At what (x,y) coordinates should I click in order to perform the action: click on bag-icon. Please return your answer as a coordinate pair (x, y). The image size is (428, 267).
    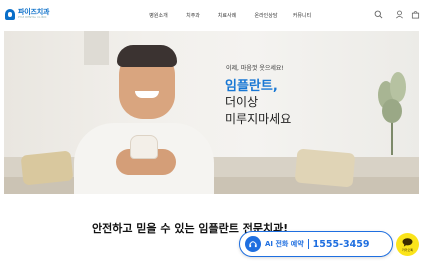
    Looking at the image, I should click on (415, 14).